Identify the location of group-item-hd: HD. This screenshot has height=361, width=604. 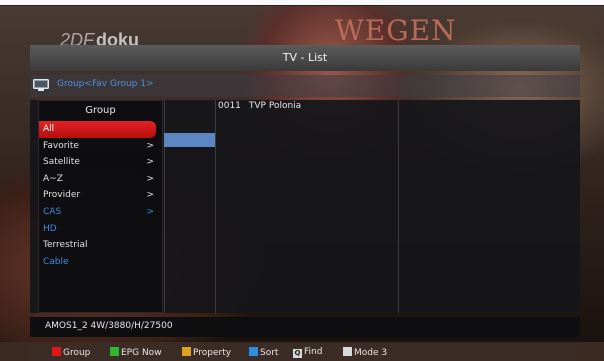
(100, 229).